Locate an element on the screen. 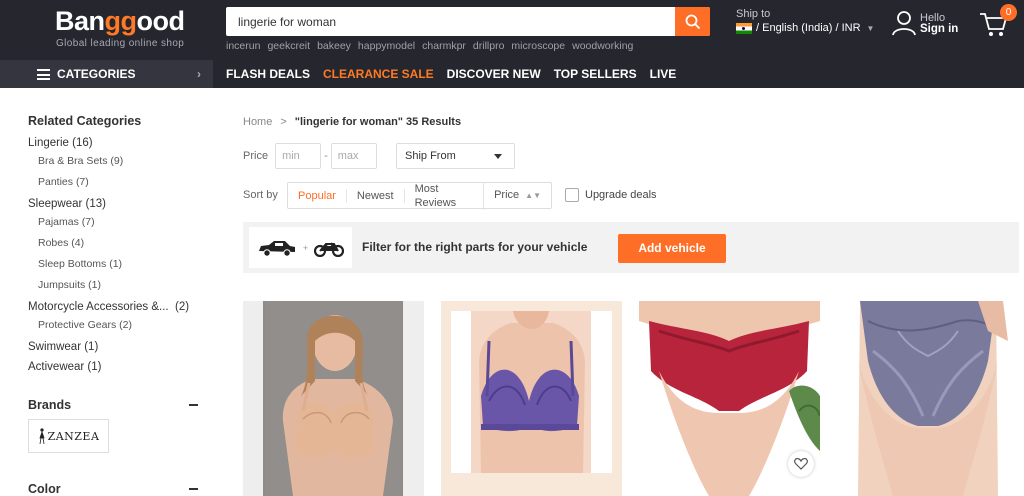 This screenshot has width=1024, height=496. upgrade-deals-checkbox is located at coordinates (572, 195).